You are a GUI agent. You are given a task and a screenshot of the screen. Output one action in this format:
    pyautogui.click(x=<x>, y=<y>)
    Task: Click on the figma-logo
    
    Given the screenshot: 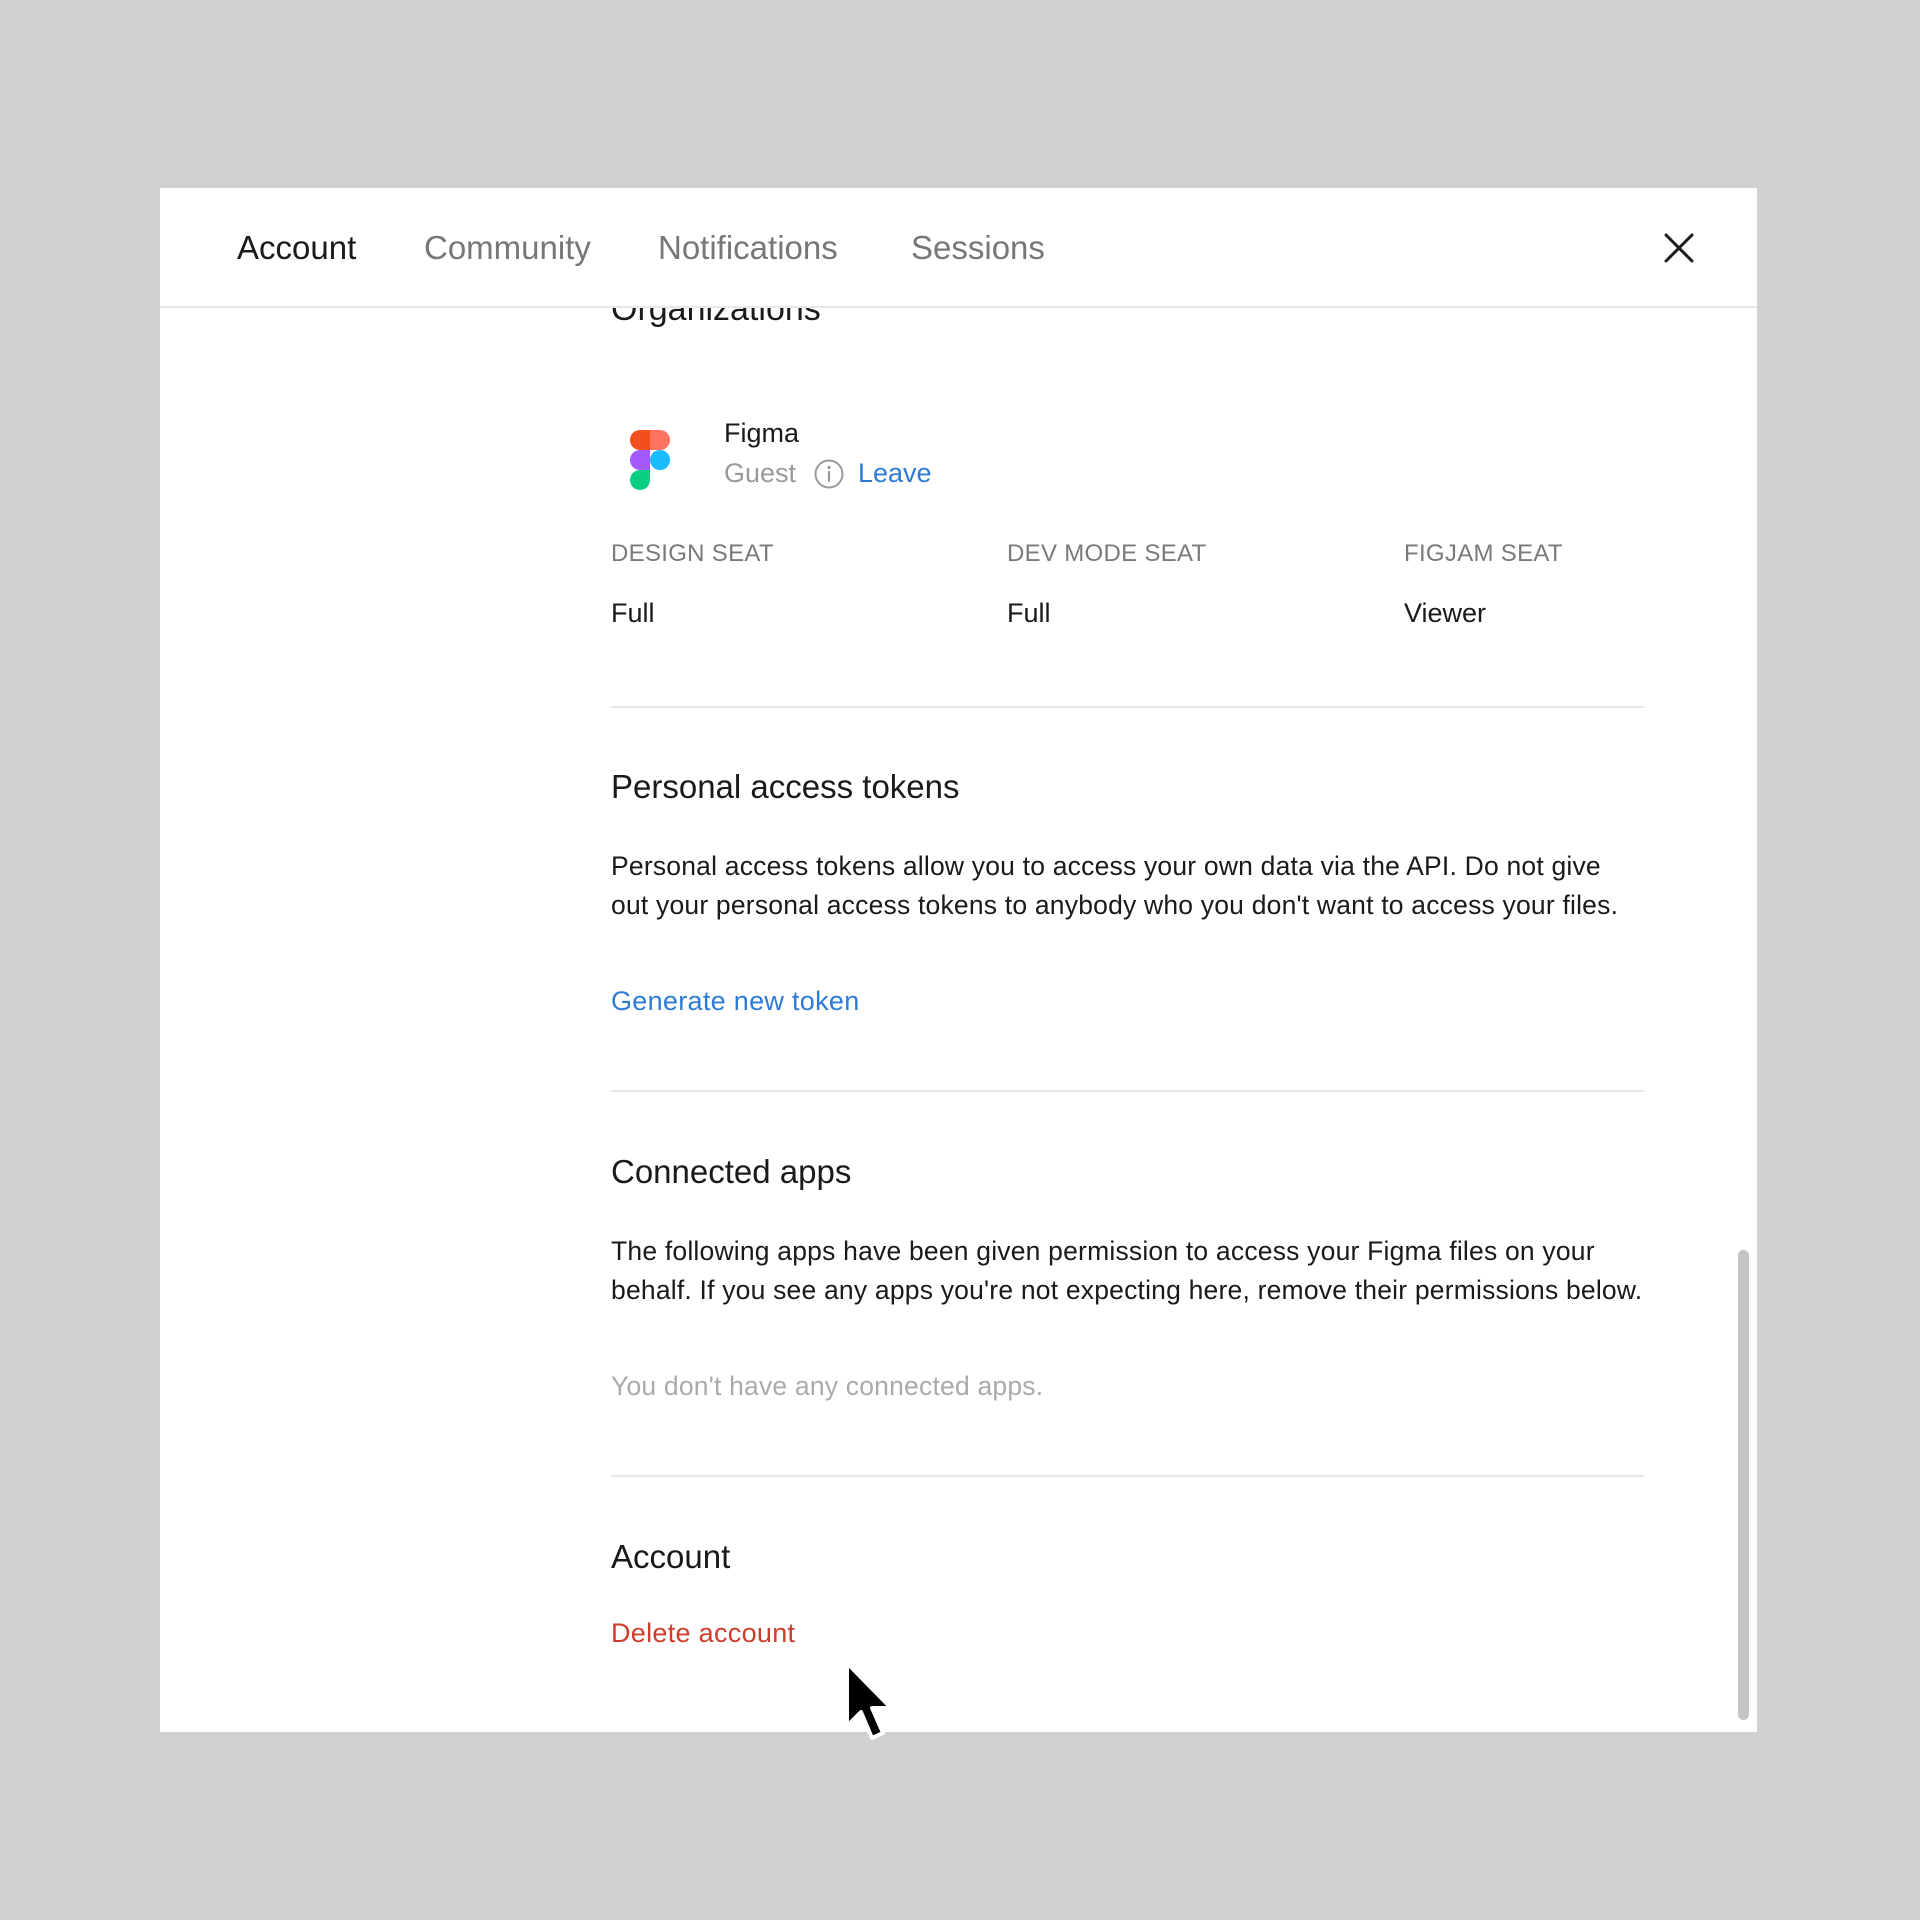 What is the action you would take?
    pyautogui.click(x=650, y=460)
    